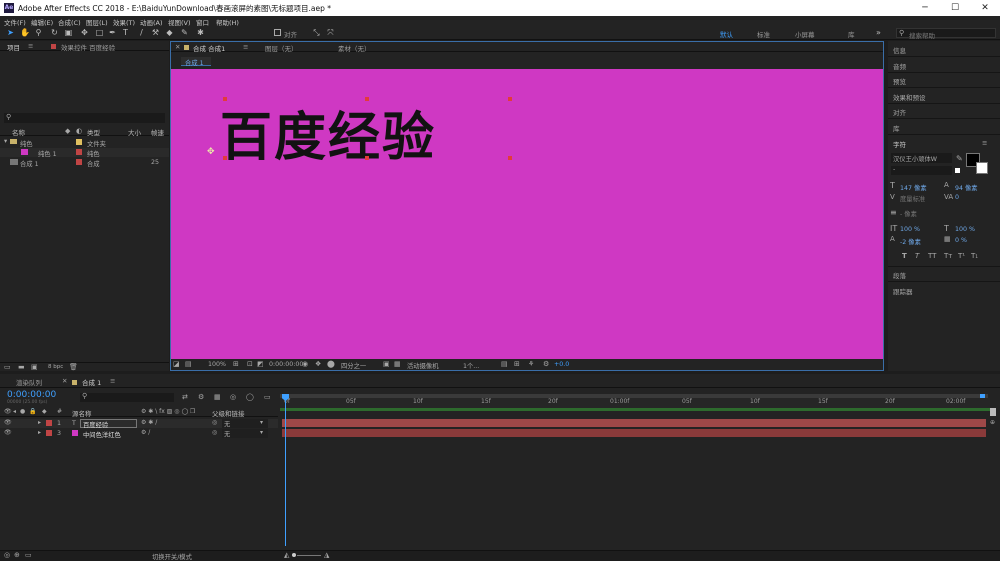  I want to click on stroke-width-value: - 像素, so click(908, 213).